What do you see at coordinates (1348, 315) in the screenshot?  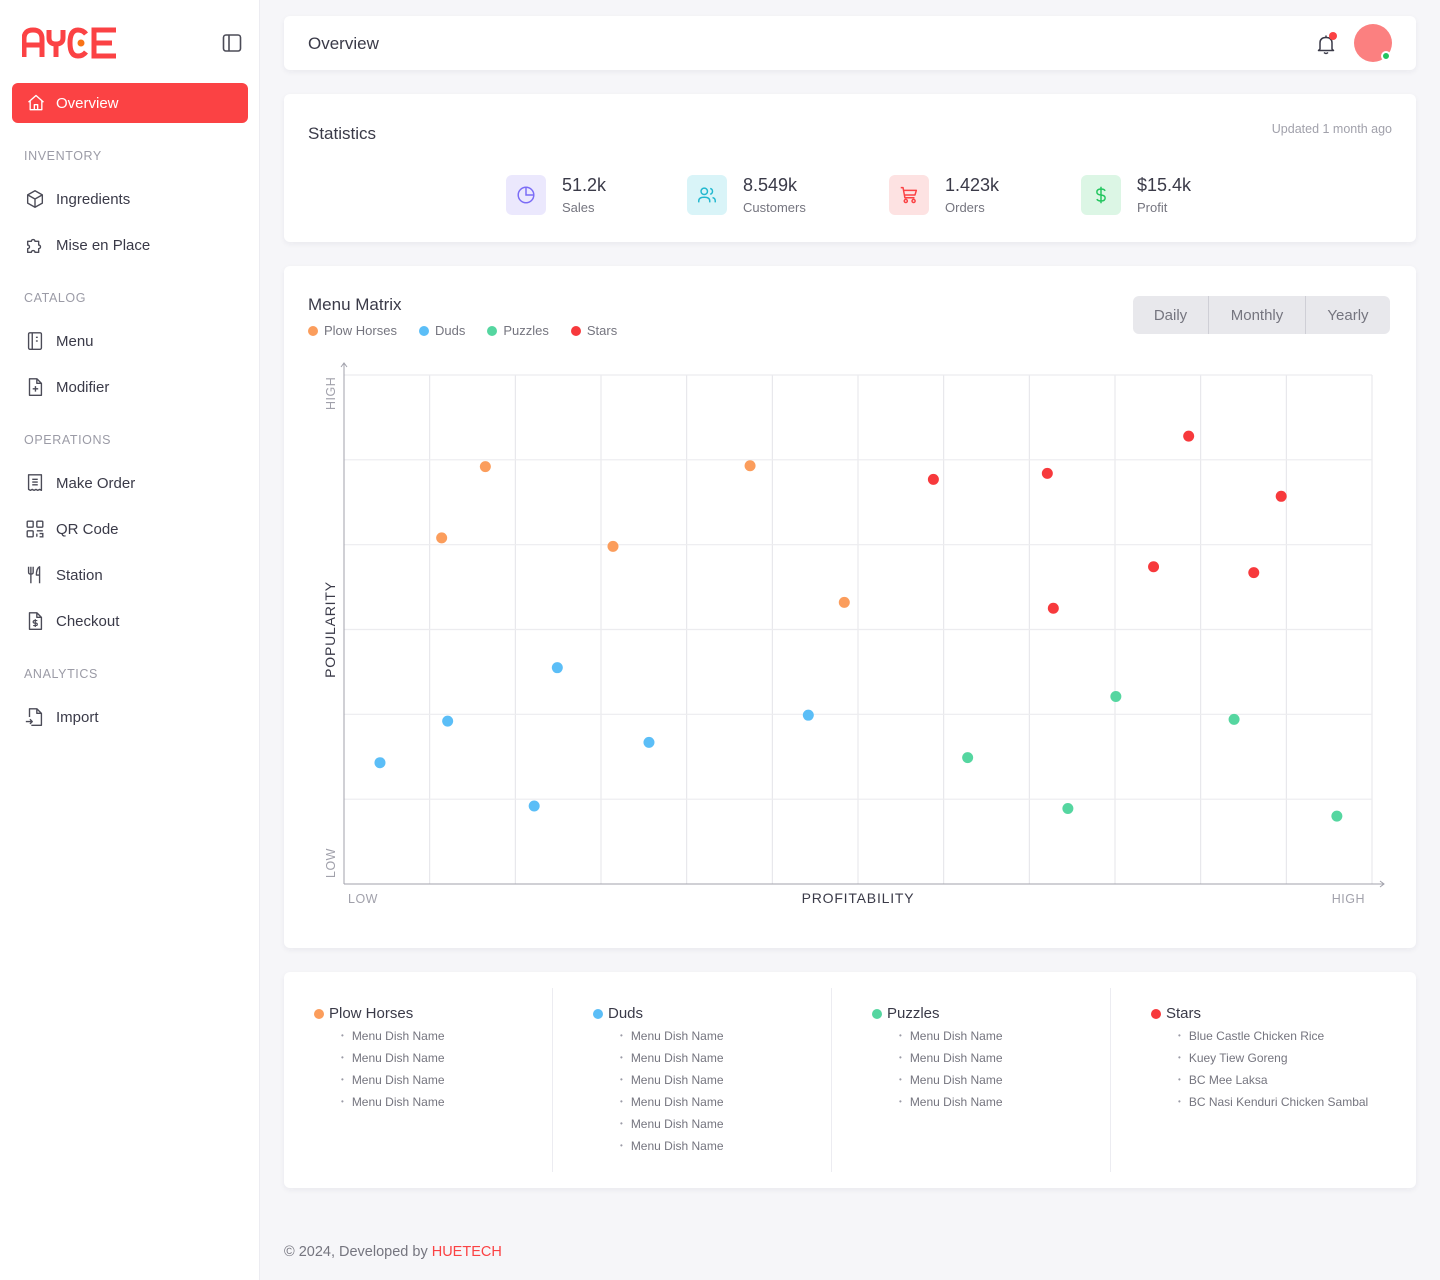 I see `period-yearly-button: Yearly` at bounding box center [1348, 315].